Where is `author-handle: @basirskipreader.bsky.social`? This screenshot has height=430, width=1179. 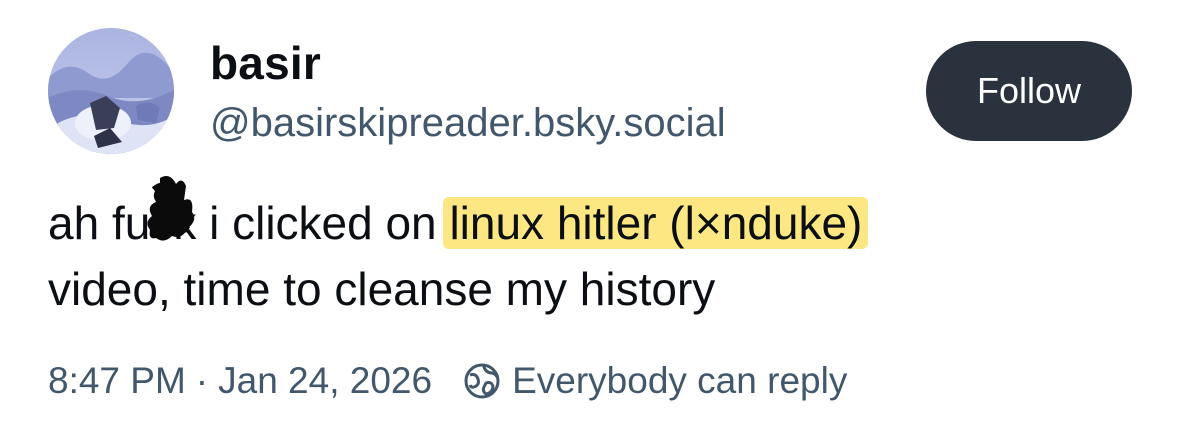
author-handle: @basirskipreader.bsky.social is located at coordinates (468, 123).